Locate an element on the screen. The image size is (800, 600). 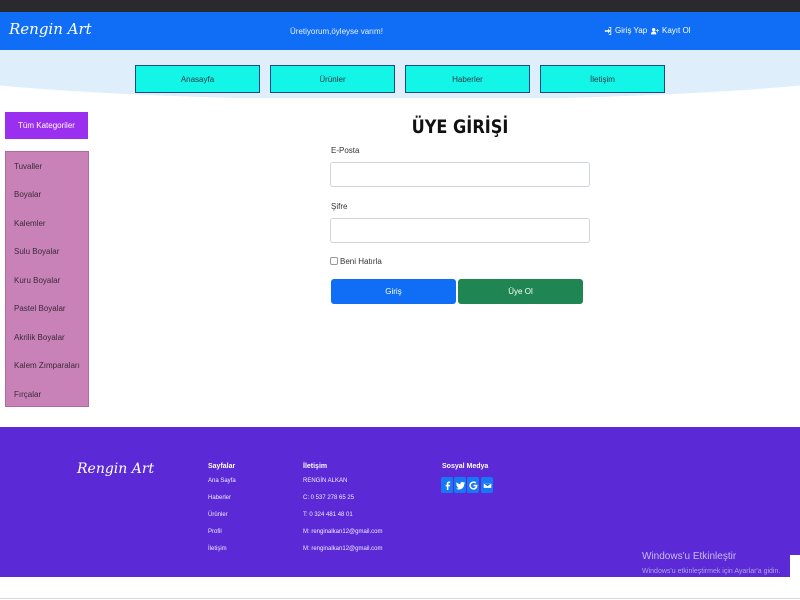
mail-icon is located at coordinates (487, 485).